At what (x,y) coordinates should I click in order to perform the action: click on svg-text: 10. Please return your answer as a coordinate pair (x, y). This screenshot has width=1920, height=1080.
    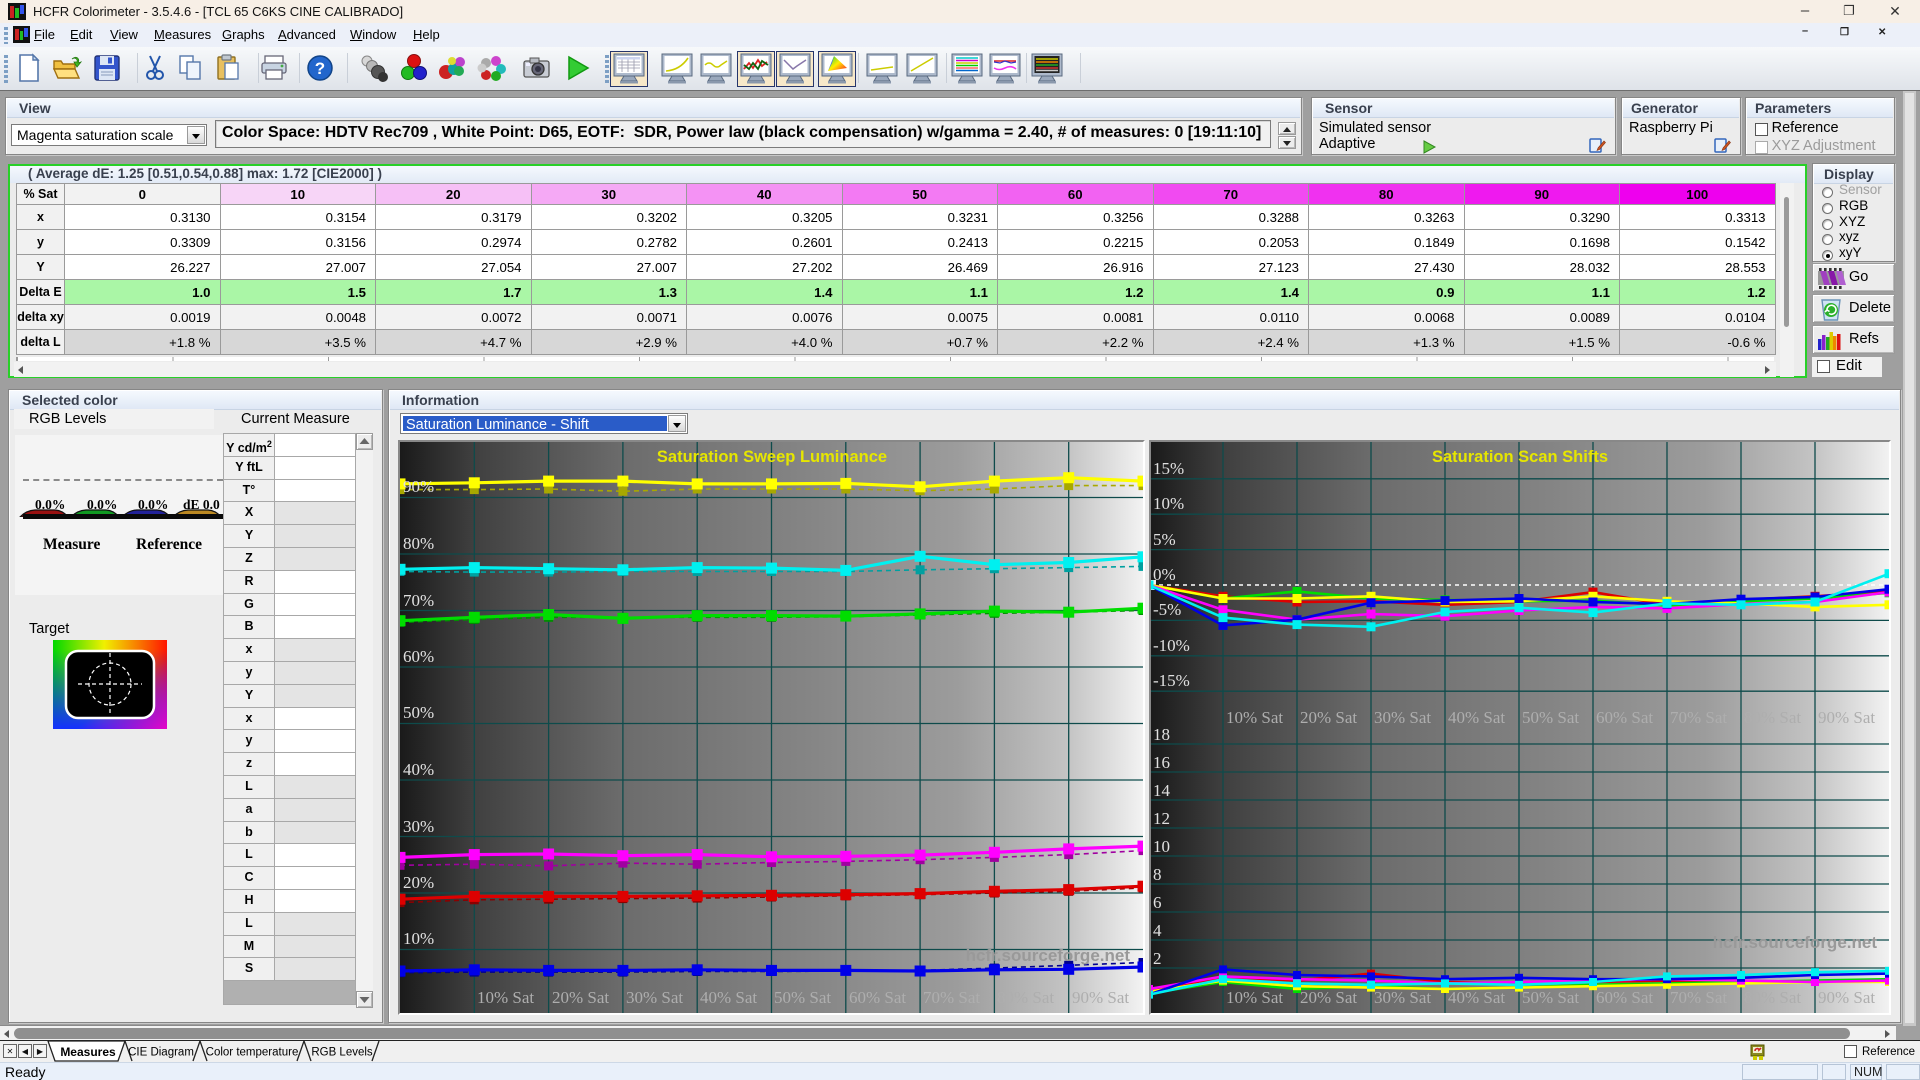
    Looking at the image, I should click on (1161, 846).